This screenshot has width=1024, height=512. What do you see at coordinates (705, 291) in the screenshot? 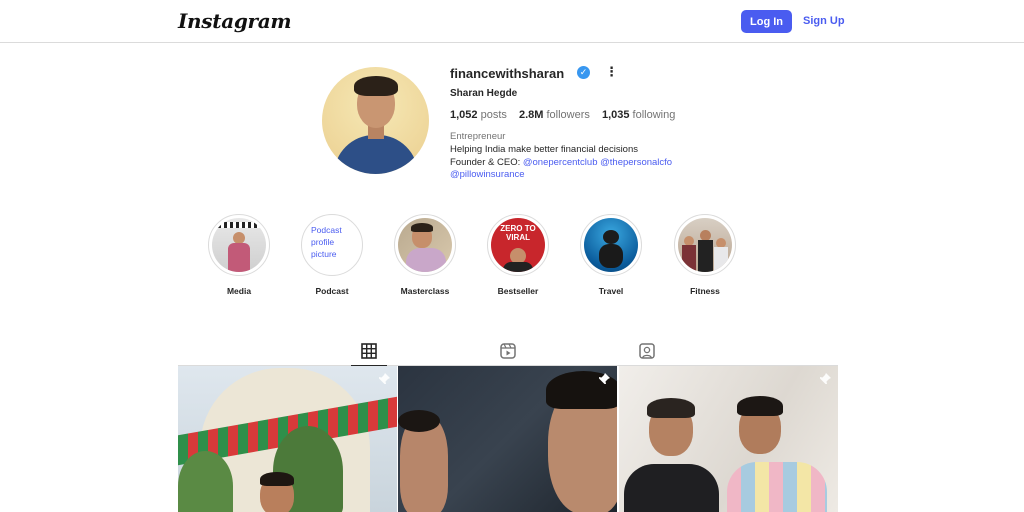
I see `highlight-label: Fitness` at bounding box center [705, 291].